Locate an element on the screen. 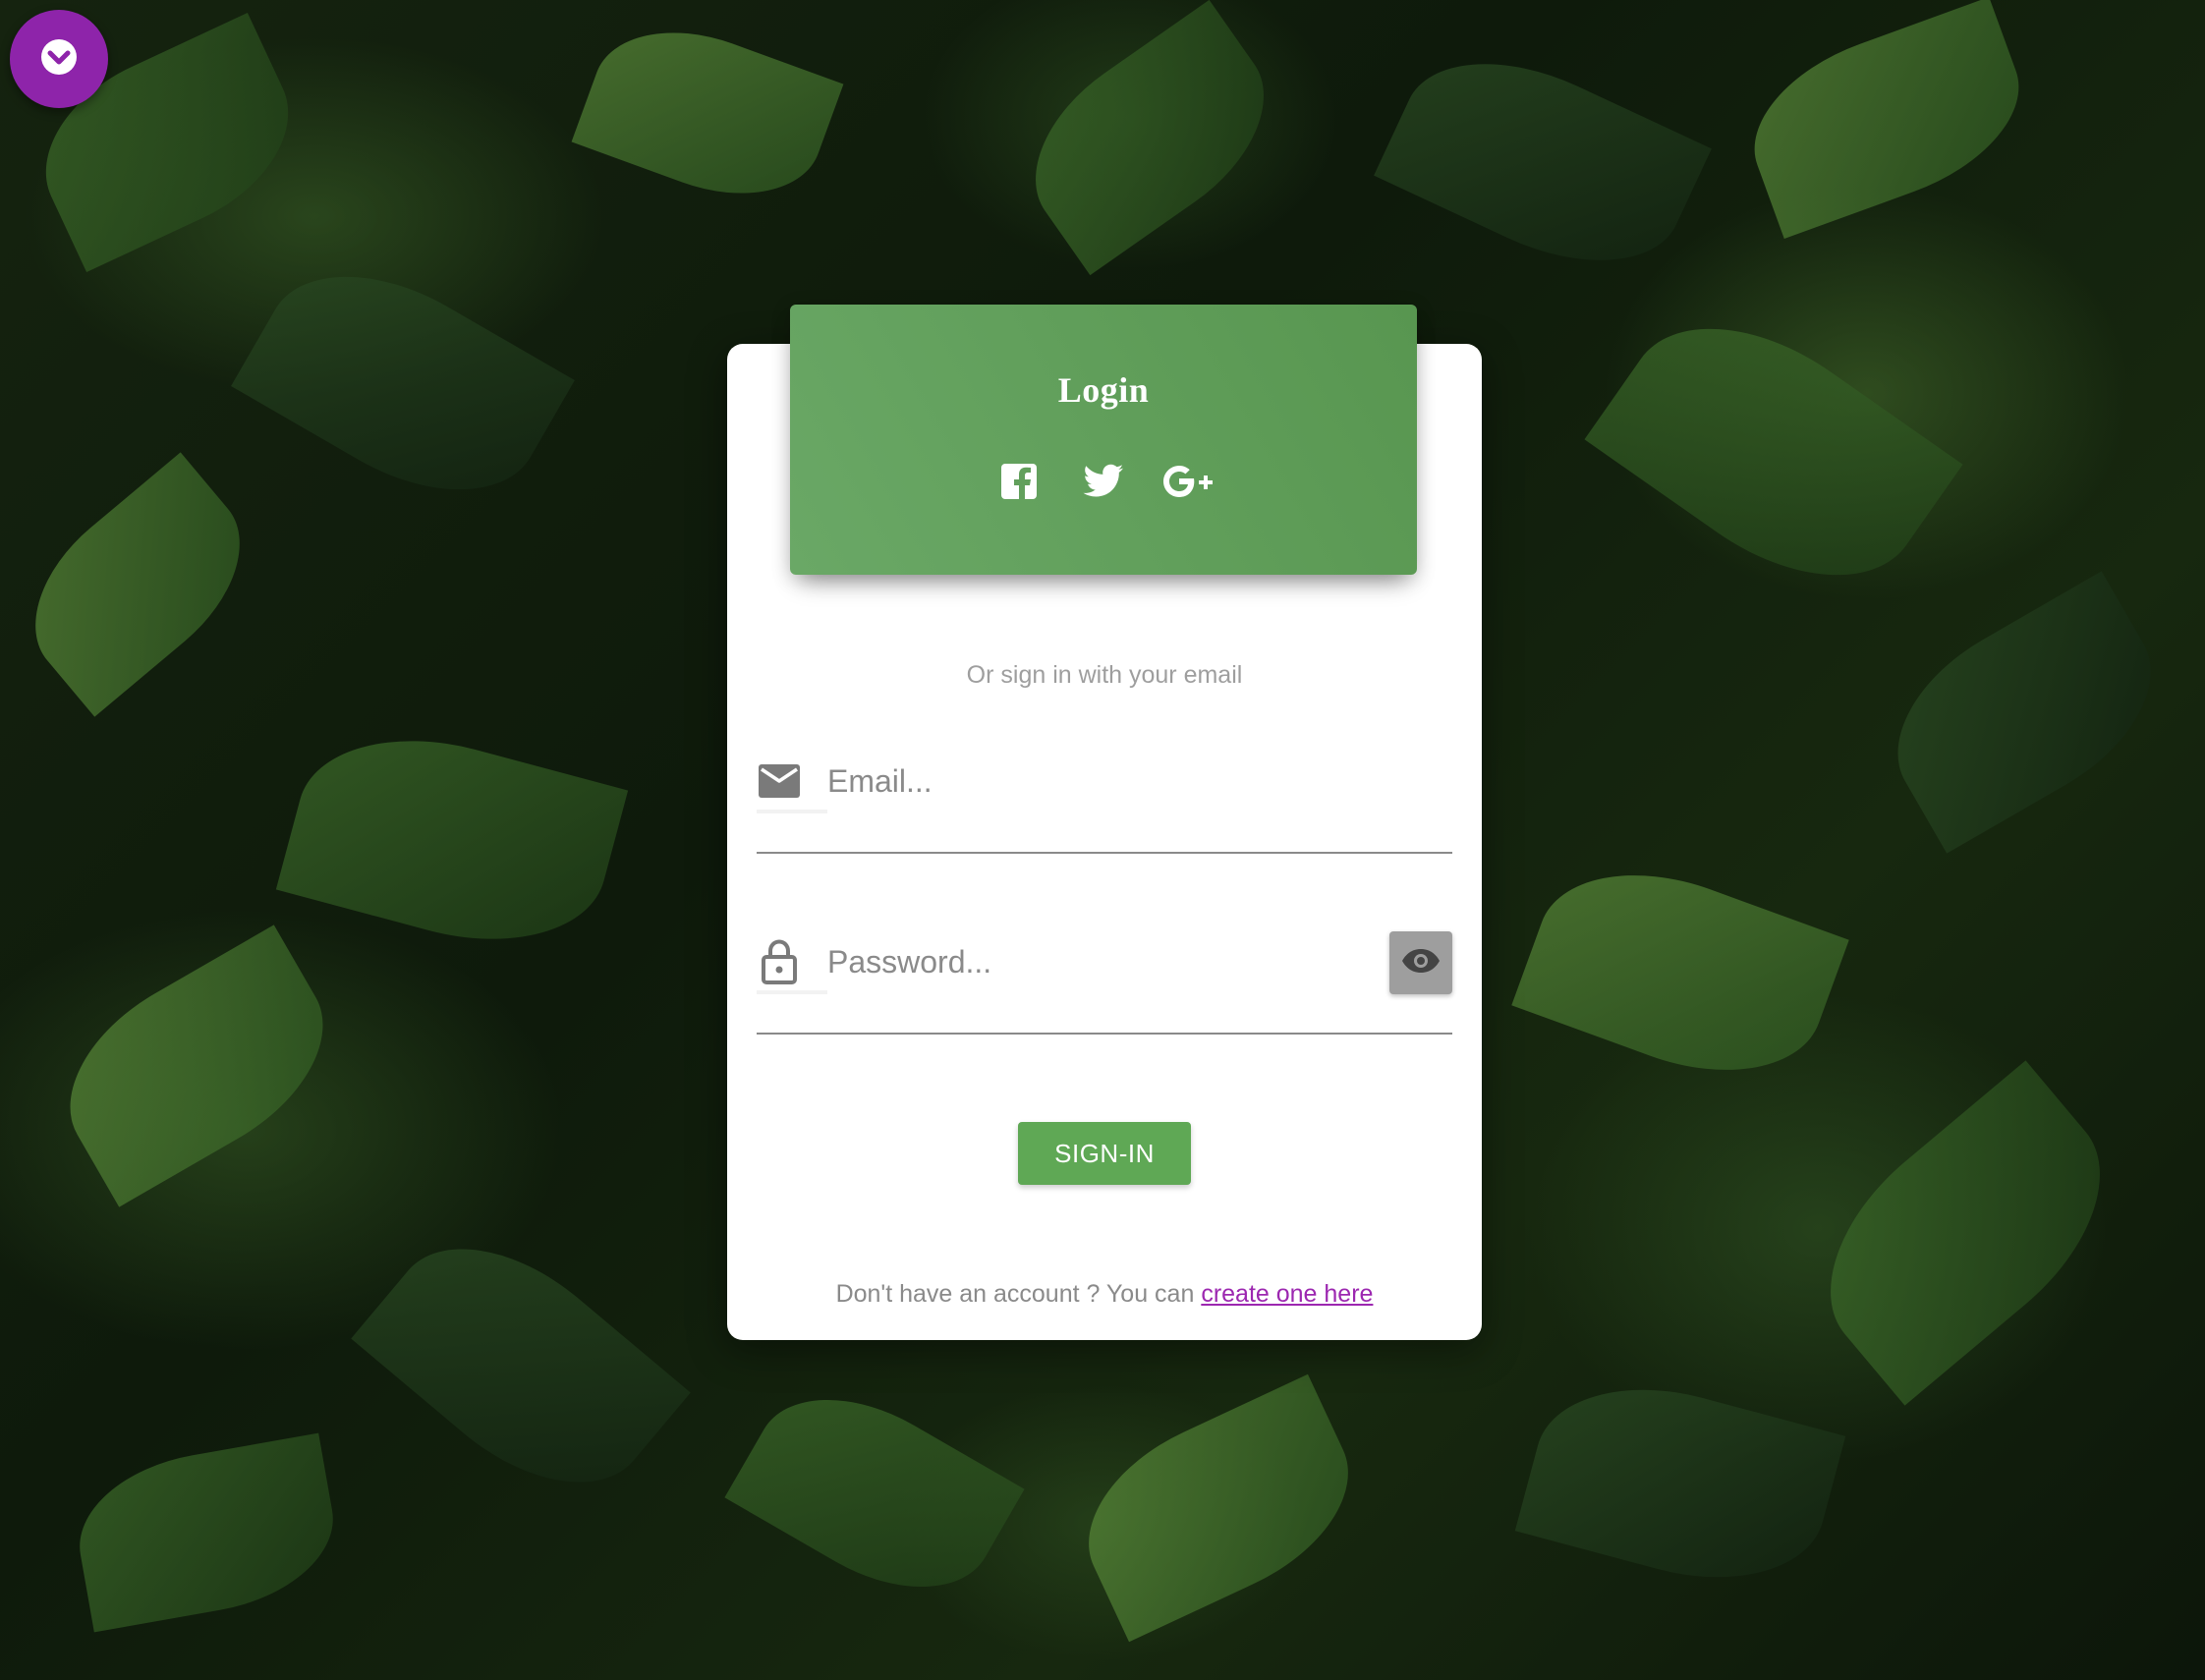 The image size is (2205, 1680). google-plus-login-button is located at coordinates (1188, 483).